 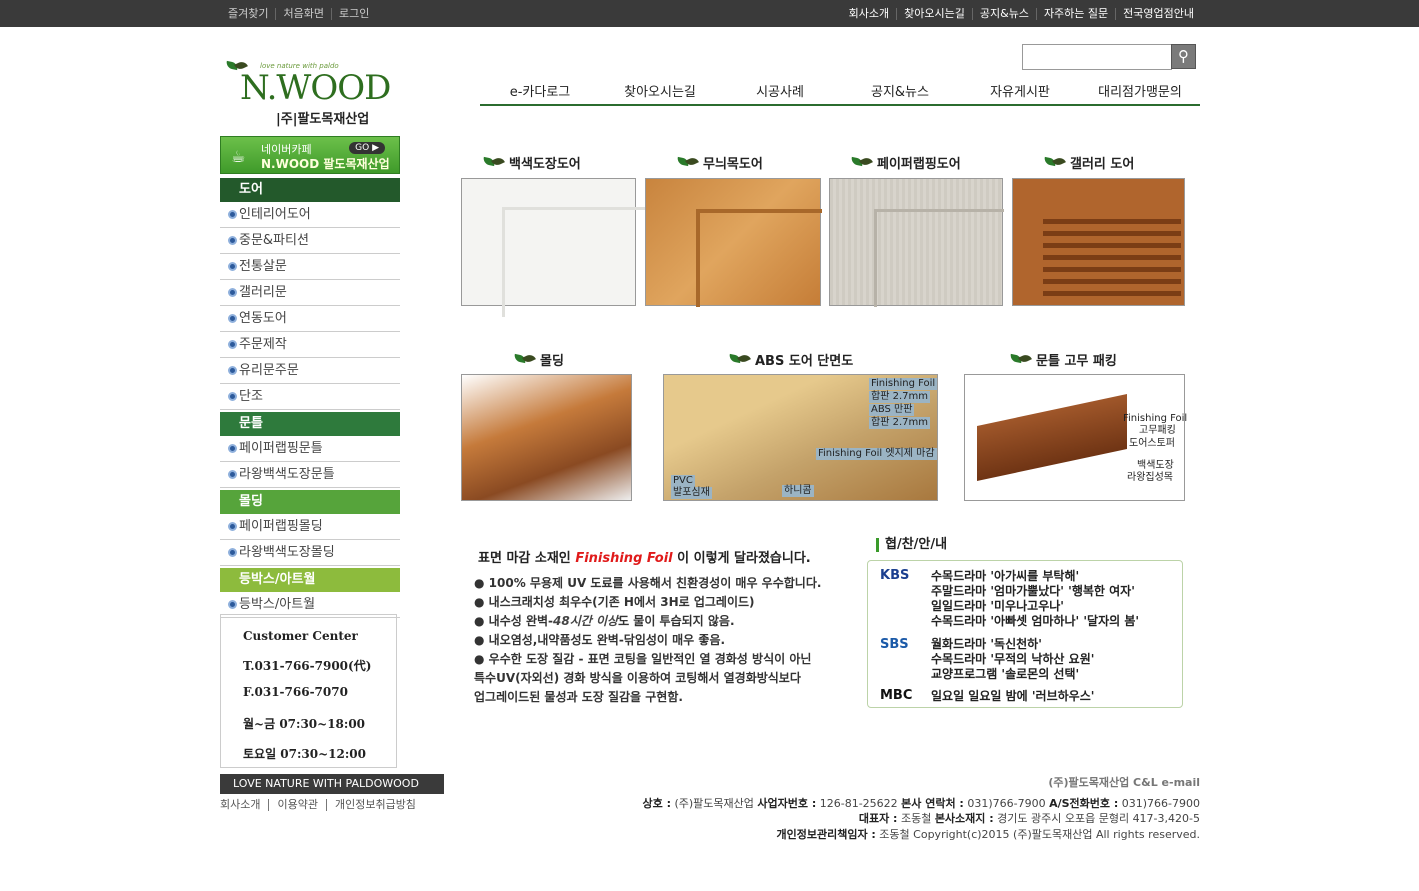 I want to click on footer-value: 경기도 광주시 오포읍 문형리 417-3,420-5, so click(x=1096, y=818).